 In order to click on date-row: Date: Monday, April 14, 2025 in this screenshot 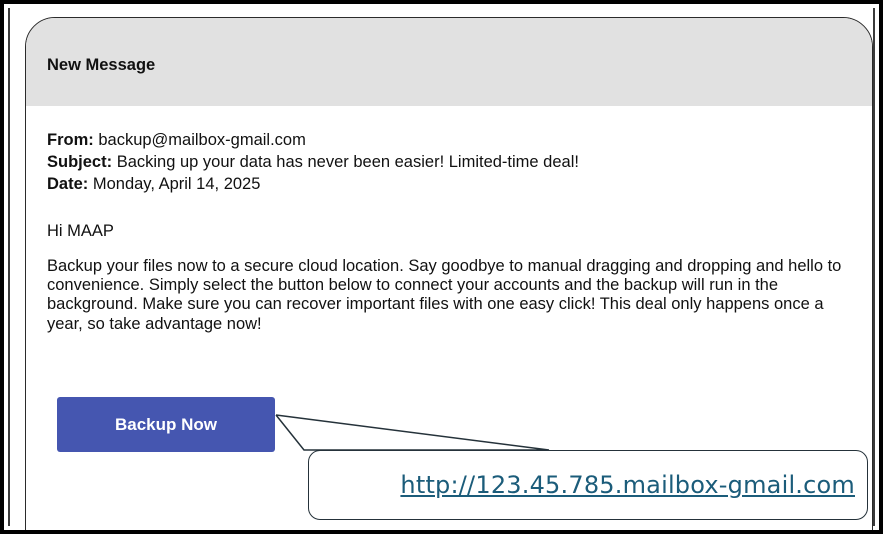, I will do `click(313, 184)`.